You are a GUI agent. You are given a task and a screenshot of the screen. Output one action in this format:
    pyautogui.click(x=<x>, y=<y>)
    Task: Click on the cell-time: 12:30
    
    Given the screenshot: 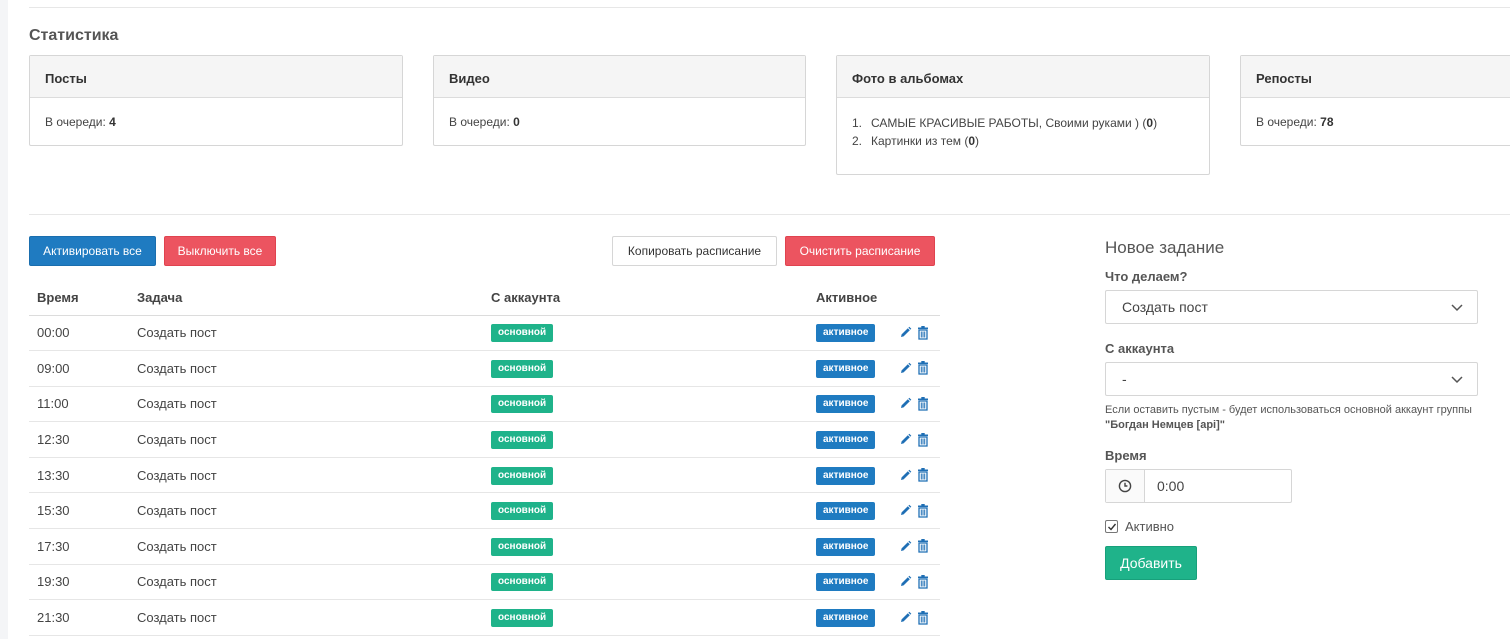 What is the action you would take?
    pyautogui.click(x=79, y=439)
    